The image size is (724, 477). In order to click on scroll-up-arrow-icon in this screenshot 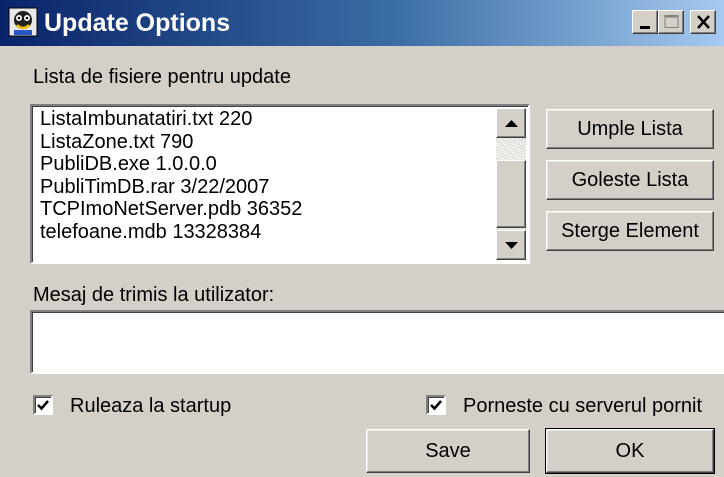, I will do `click(511, 123)`.